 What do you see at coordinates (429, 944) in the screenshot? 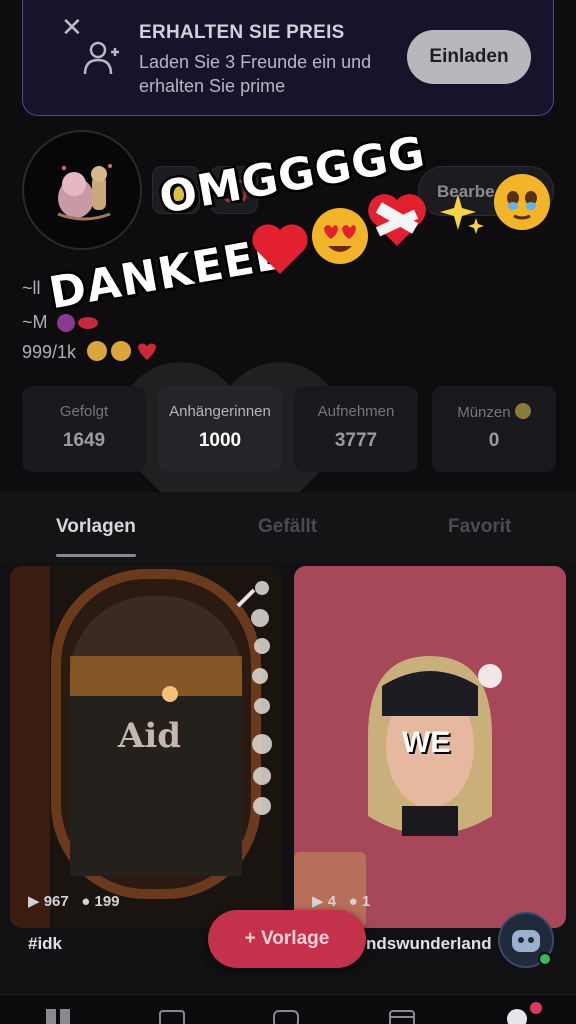
I see `card-title: ndswunderland` at bounding box center [429, 944].